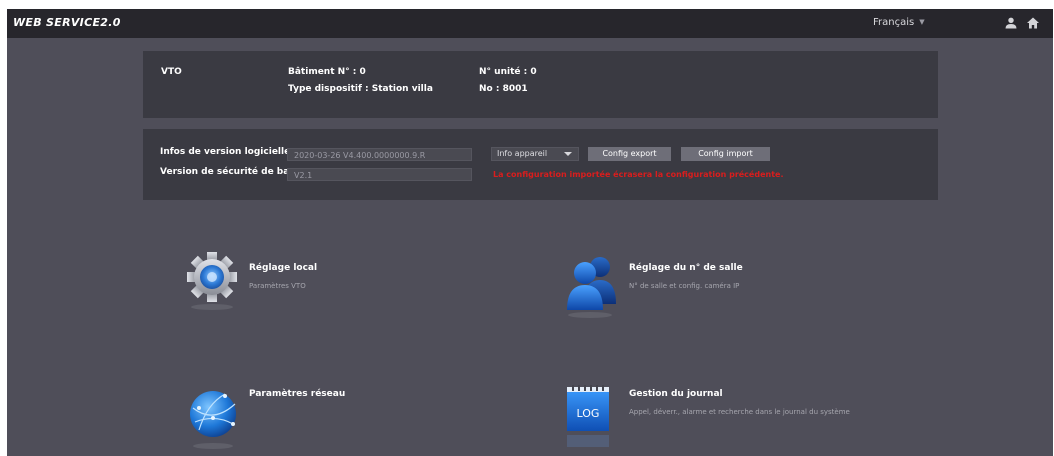 This screenshot has height=456, width=1054. What do you see at coordinates (283, 268) in the screenshot?
I see `tile-local-settings-title: Réglage local` at bounding box center [283, 268].